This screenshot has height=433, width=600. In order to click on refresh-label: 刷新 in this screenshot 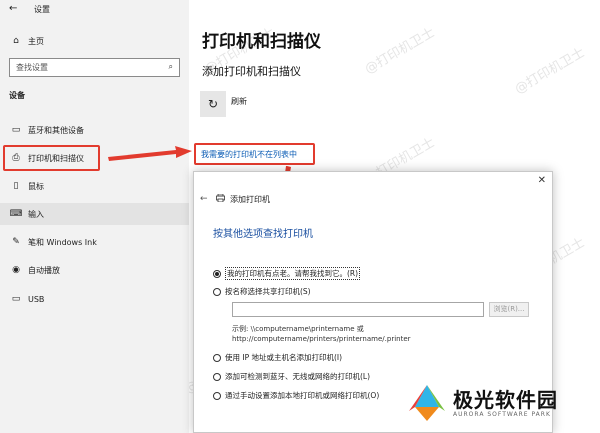, I will do `click(239, 101)`.